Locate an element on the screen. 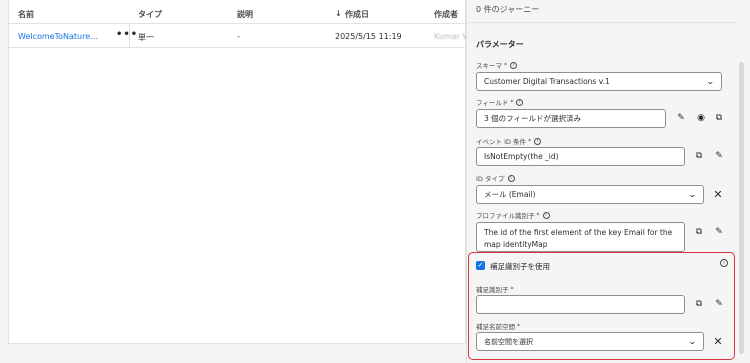 This screenshot has height=363, width=750. profile-identifier-label: プロファイル識別子 * i is located at coordinates (513, 215).